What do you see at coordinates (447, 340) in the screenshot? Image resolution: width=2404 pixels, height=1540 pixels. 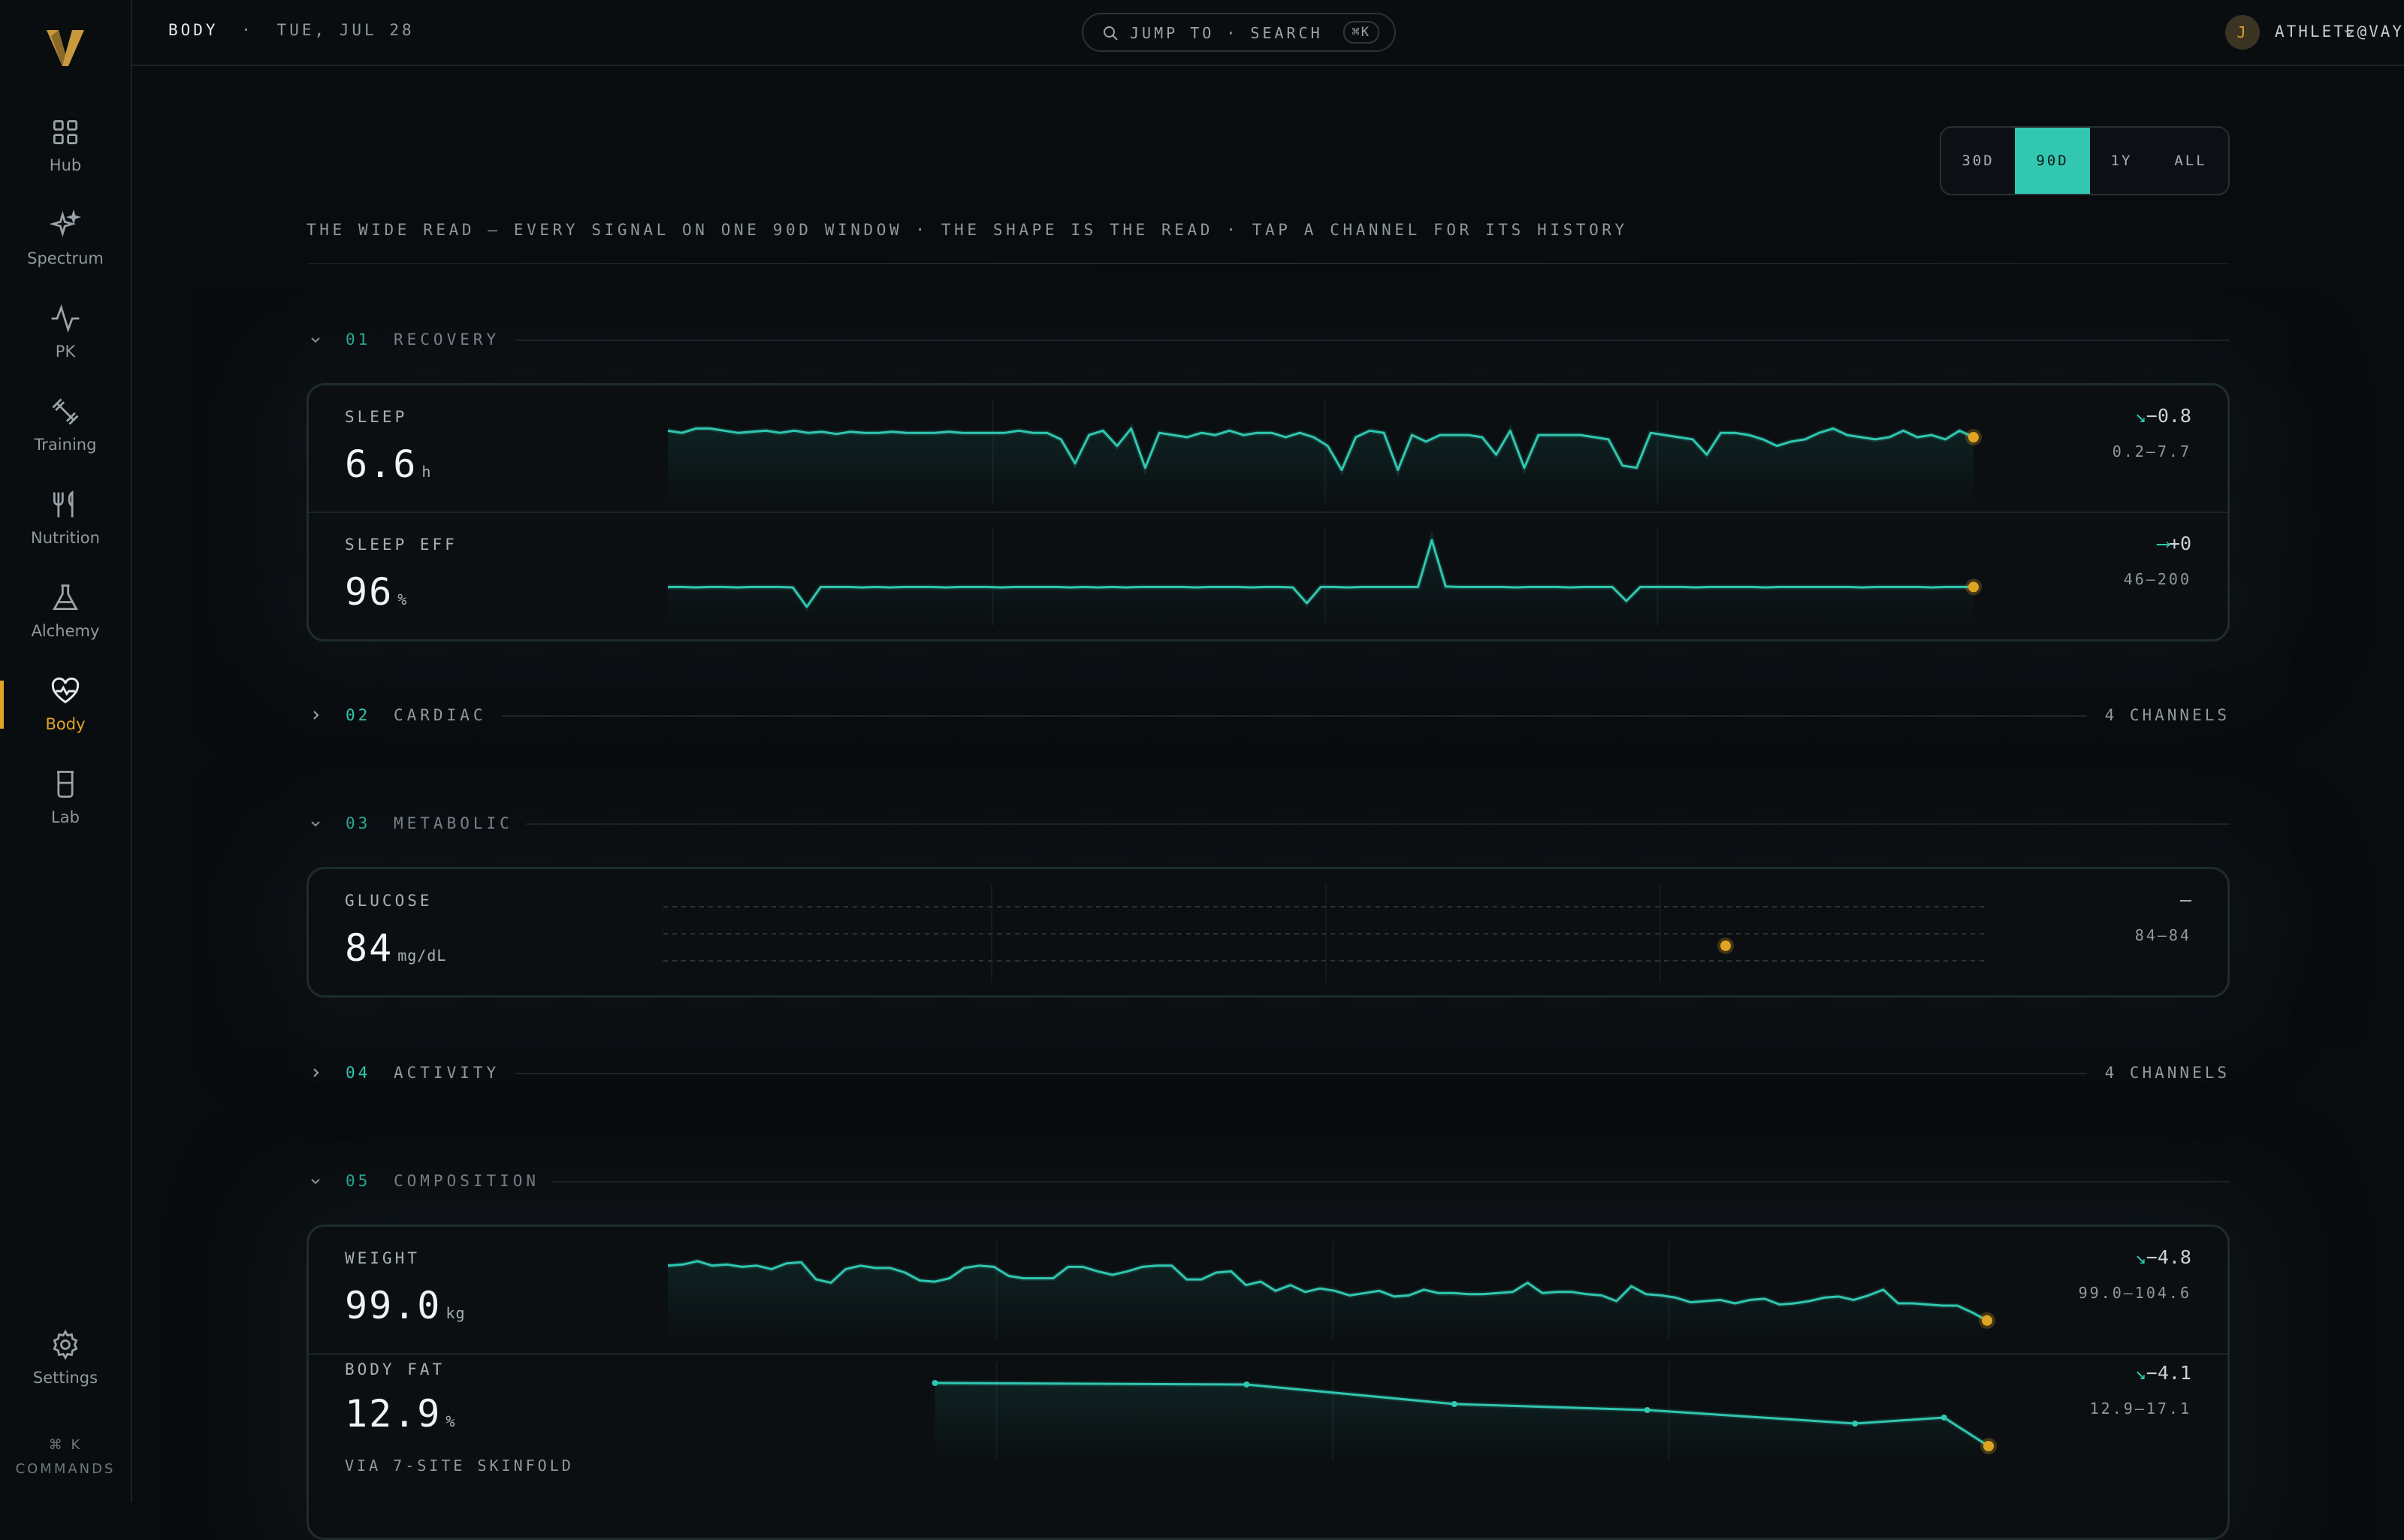 I see `section-title: RECOVERY` at bounding box center [447, 340].